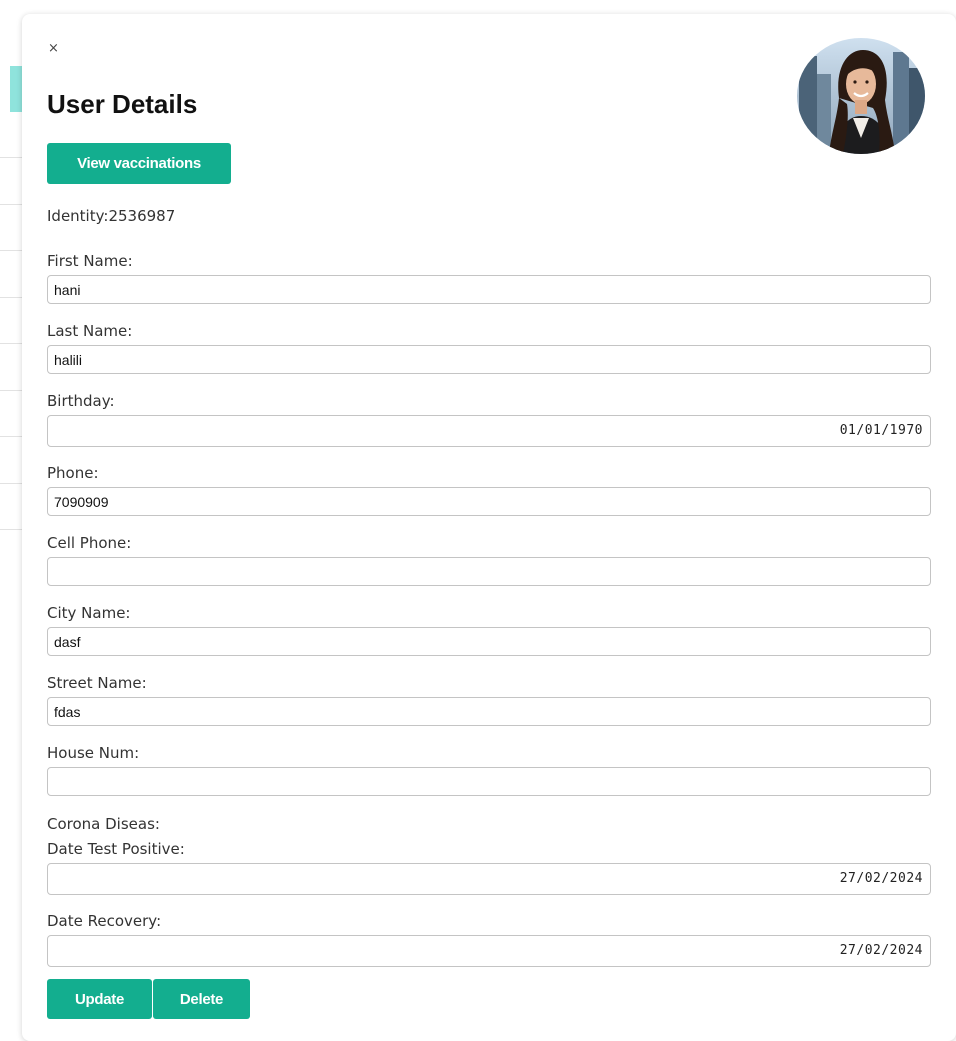  What do you see at coordinates (139, 163) in the screenshot?
I see `view-vaccinations-button: View vaccinations` at bounding box center [139, 163].